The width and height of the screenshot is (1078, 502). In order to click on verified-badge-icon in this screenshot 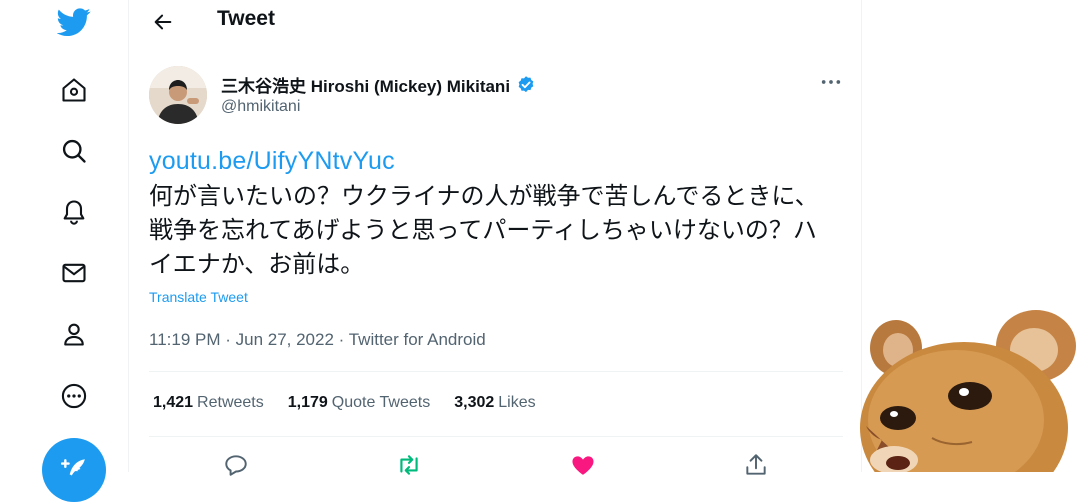, I will do `click(526, 83)`.